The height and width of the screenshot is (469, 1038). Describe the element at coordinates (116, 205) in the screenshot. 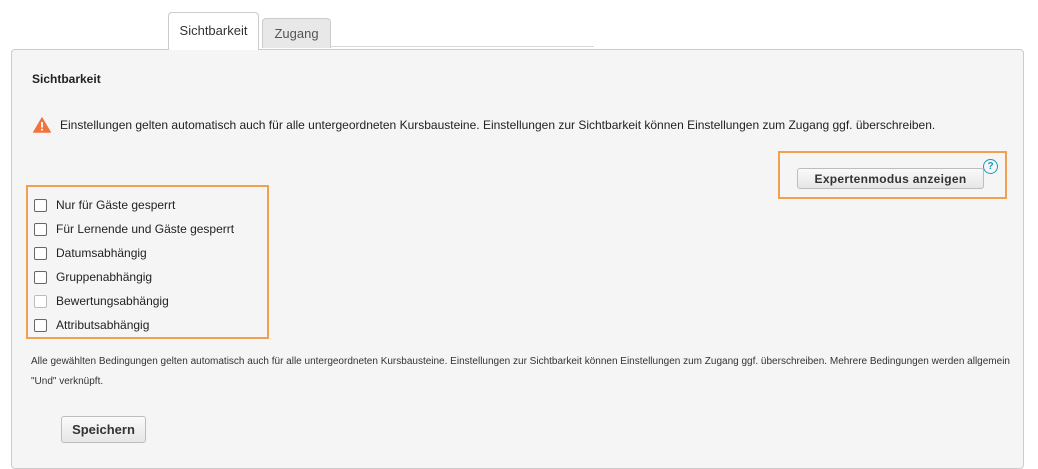

I see `checkbox-label: Nur für Gäste gesperrt` at that location.